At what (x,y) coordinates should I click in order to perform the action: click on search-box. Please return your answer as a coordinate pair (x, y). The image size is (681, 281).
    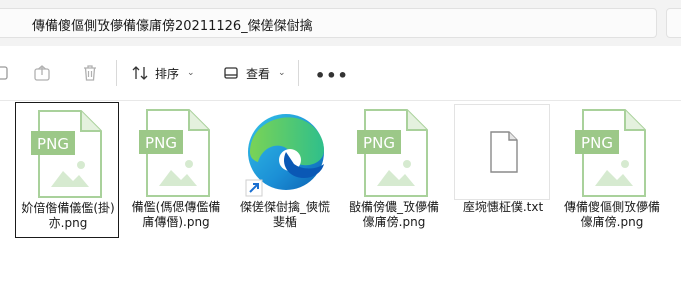
    Looking at the image, I should click on (673, 23).